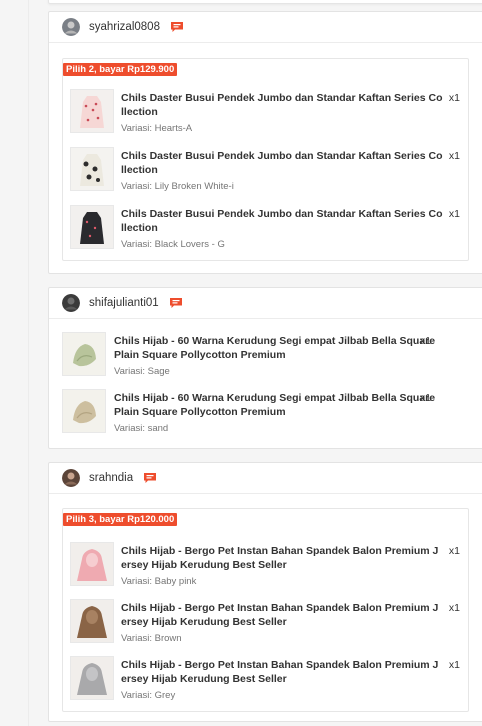 The height and width of the screenshot is (726, 482). I want to click on shop-header: shifajulianti01, so click(265, 303).